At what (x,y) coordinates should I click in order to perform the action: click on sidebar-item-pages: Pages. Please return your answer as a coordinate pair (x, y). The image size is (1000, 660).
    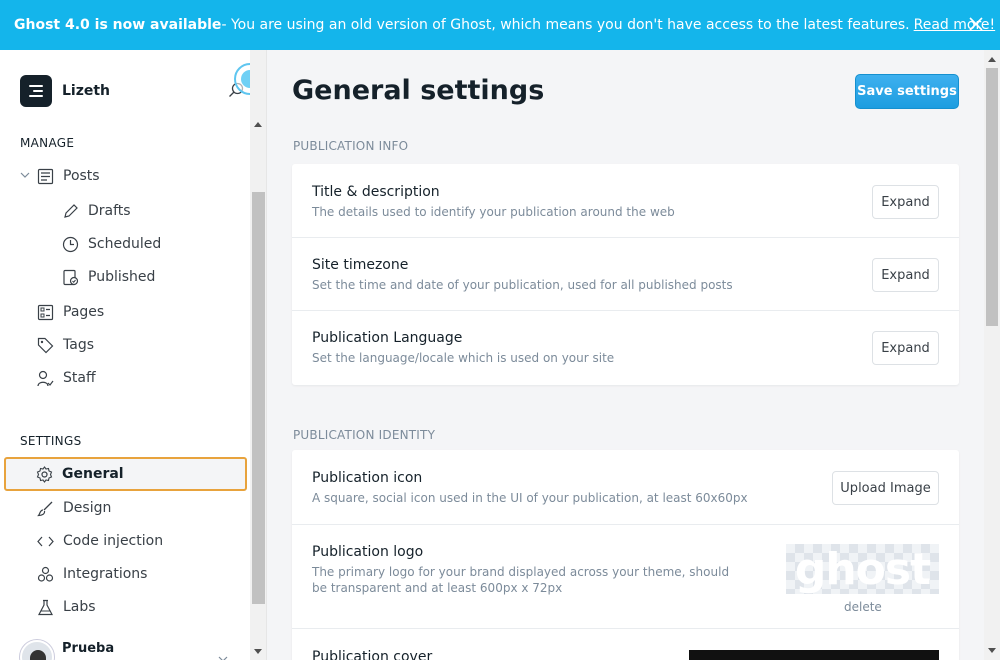
    Looking at the image, I should click on (70, 312).